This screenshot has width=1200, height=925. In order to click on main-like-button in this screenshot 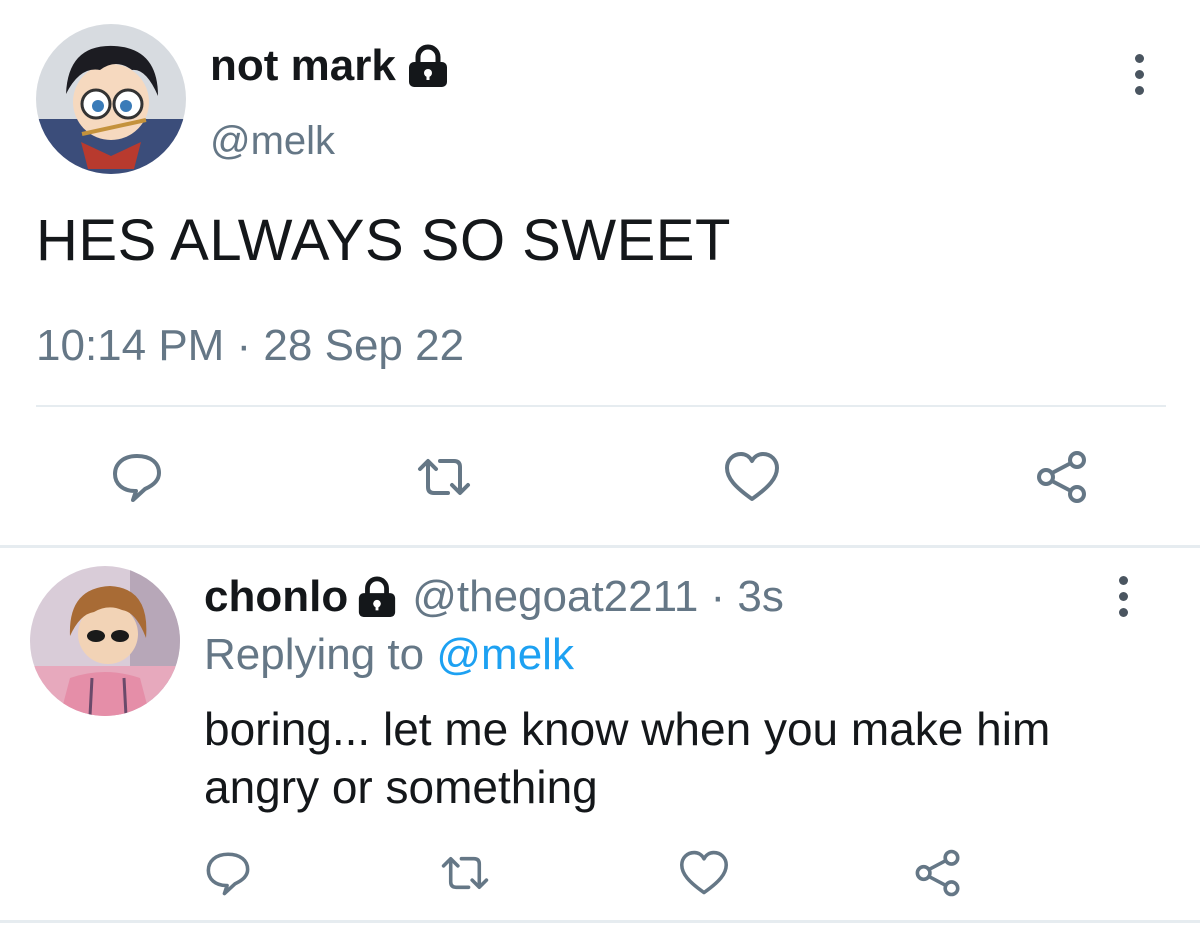, I will do `click(752, 477)`.